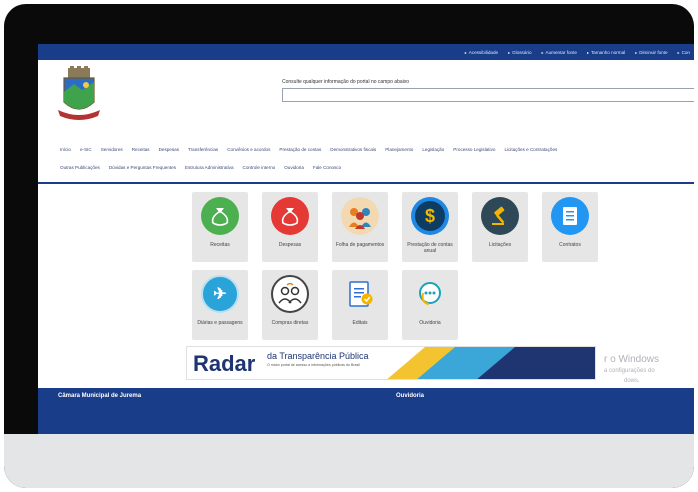  What do you see at coordinates (491, 363) in the screenshot?
I see `radar-stripe-graphic` at bounding box center [491, 363].